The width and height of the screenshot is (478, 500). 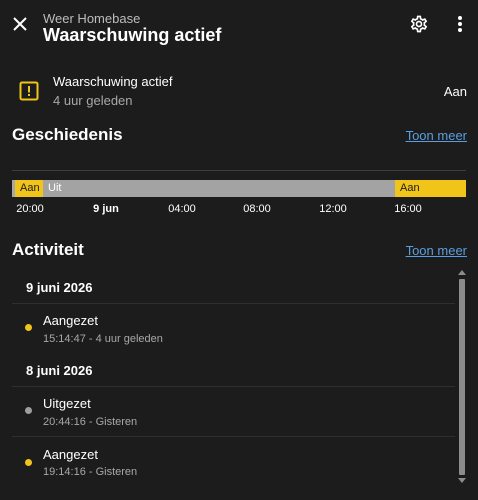 I want to click on gear-icon, so click(x=419, y=24).